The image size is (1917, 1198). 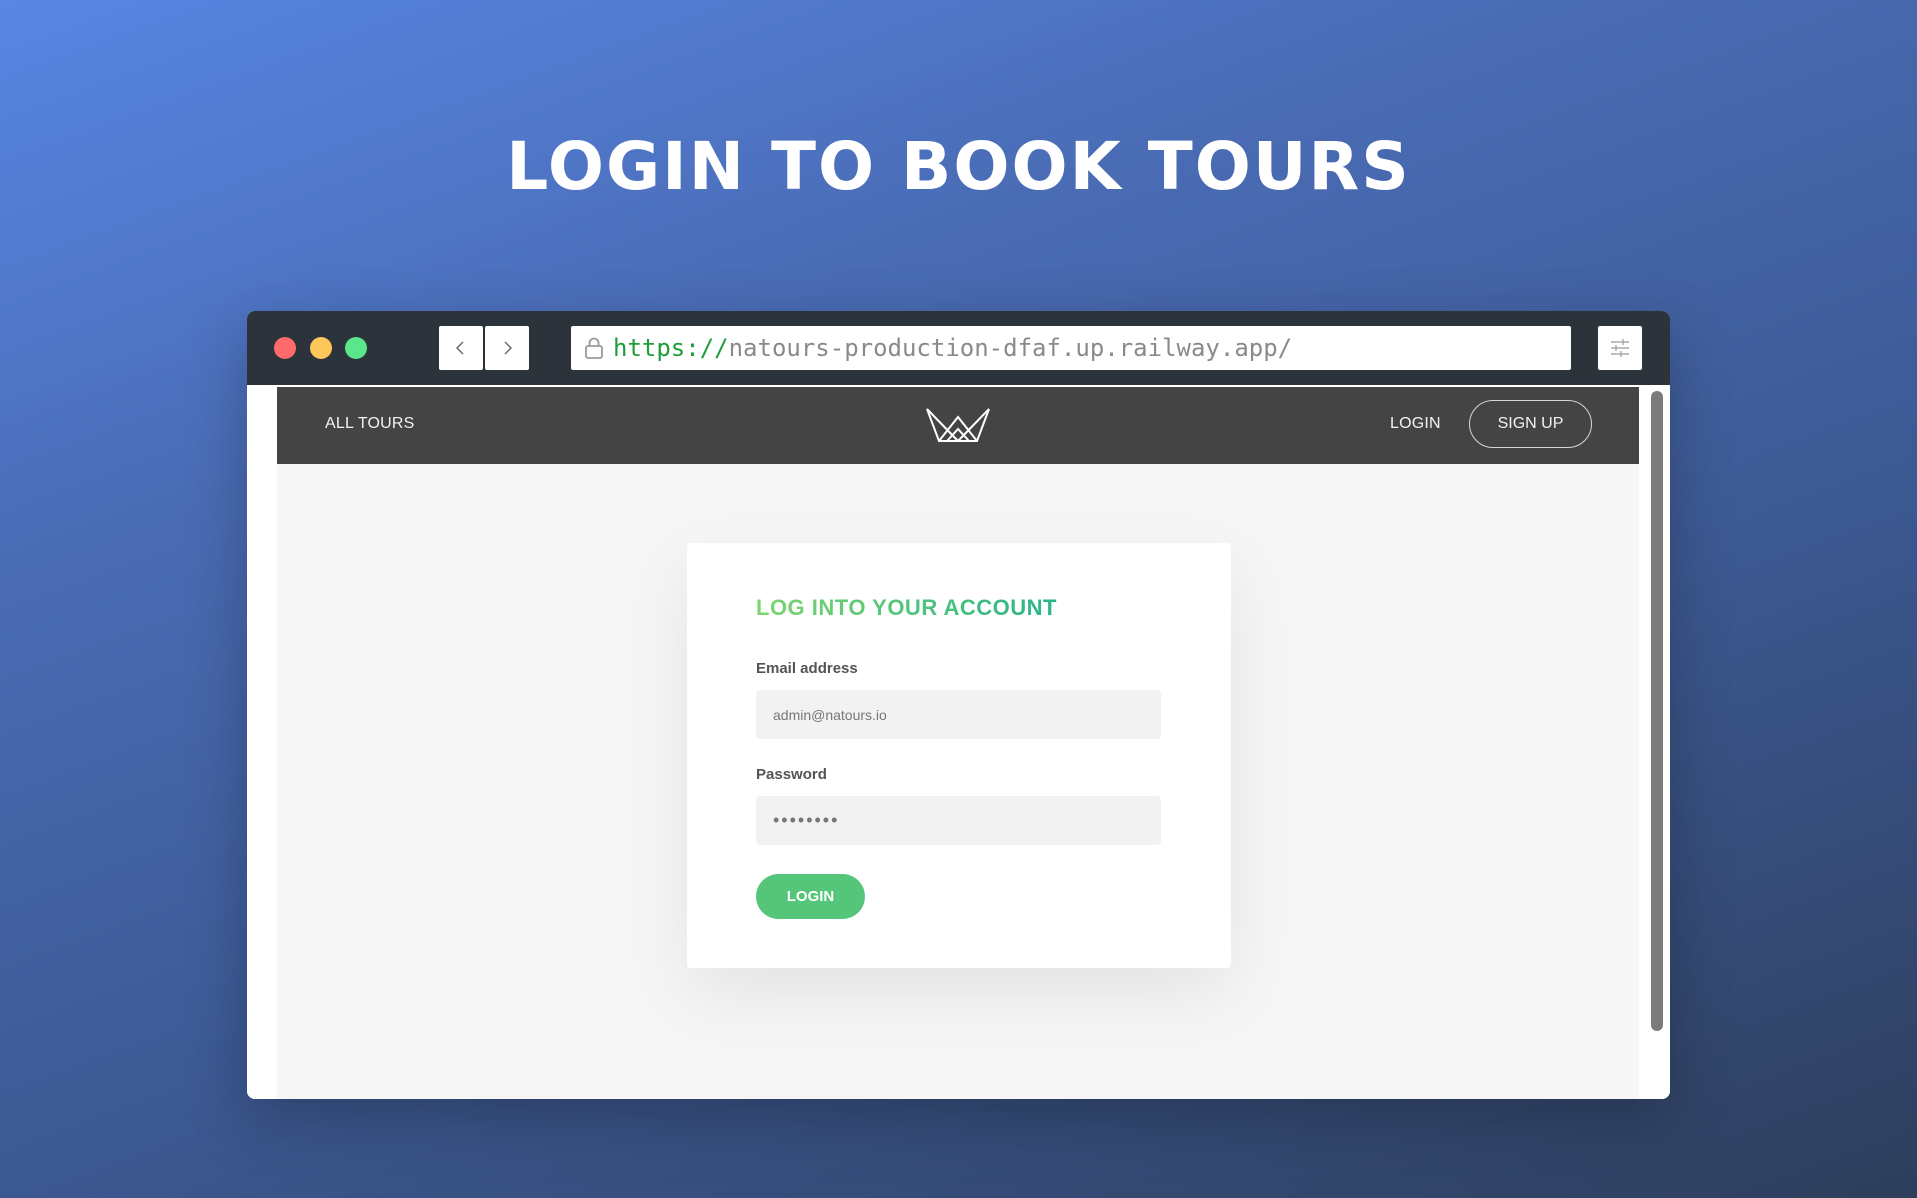 What do you see at coordinates (1530, 424) in the screenshot?
I see `nav-signup-button: SIGN UP` at bounding box center [1530, 424].